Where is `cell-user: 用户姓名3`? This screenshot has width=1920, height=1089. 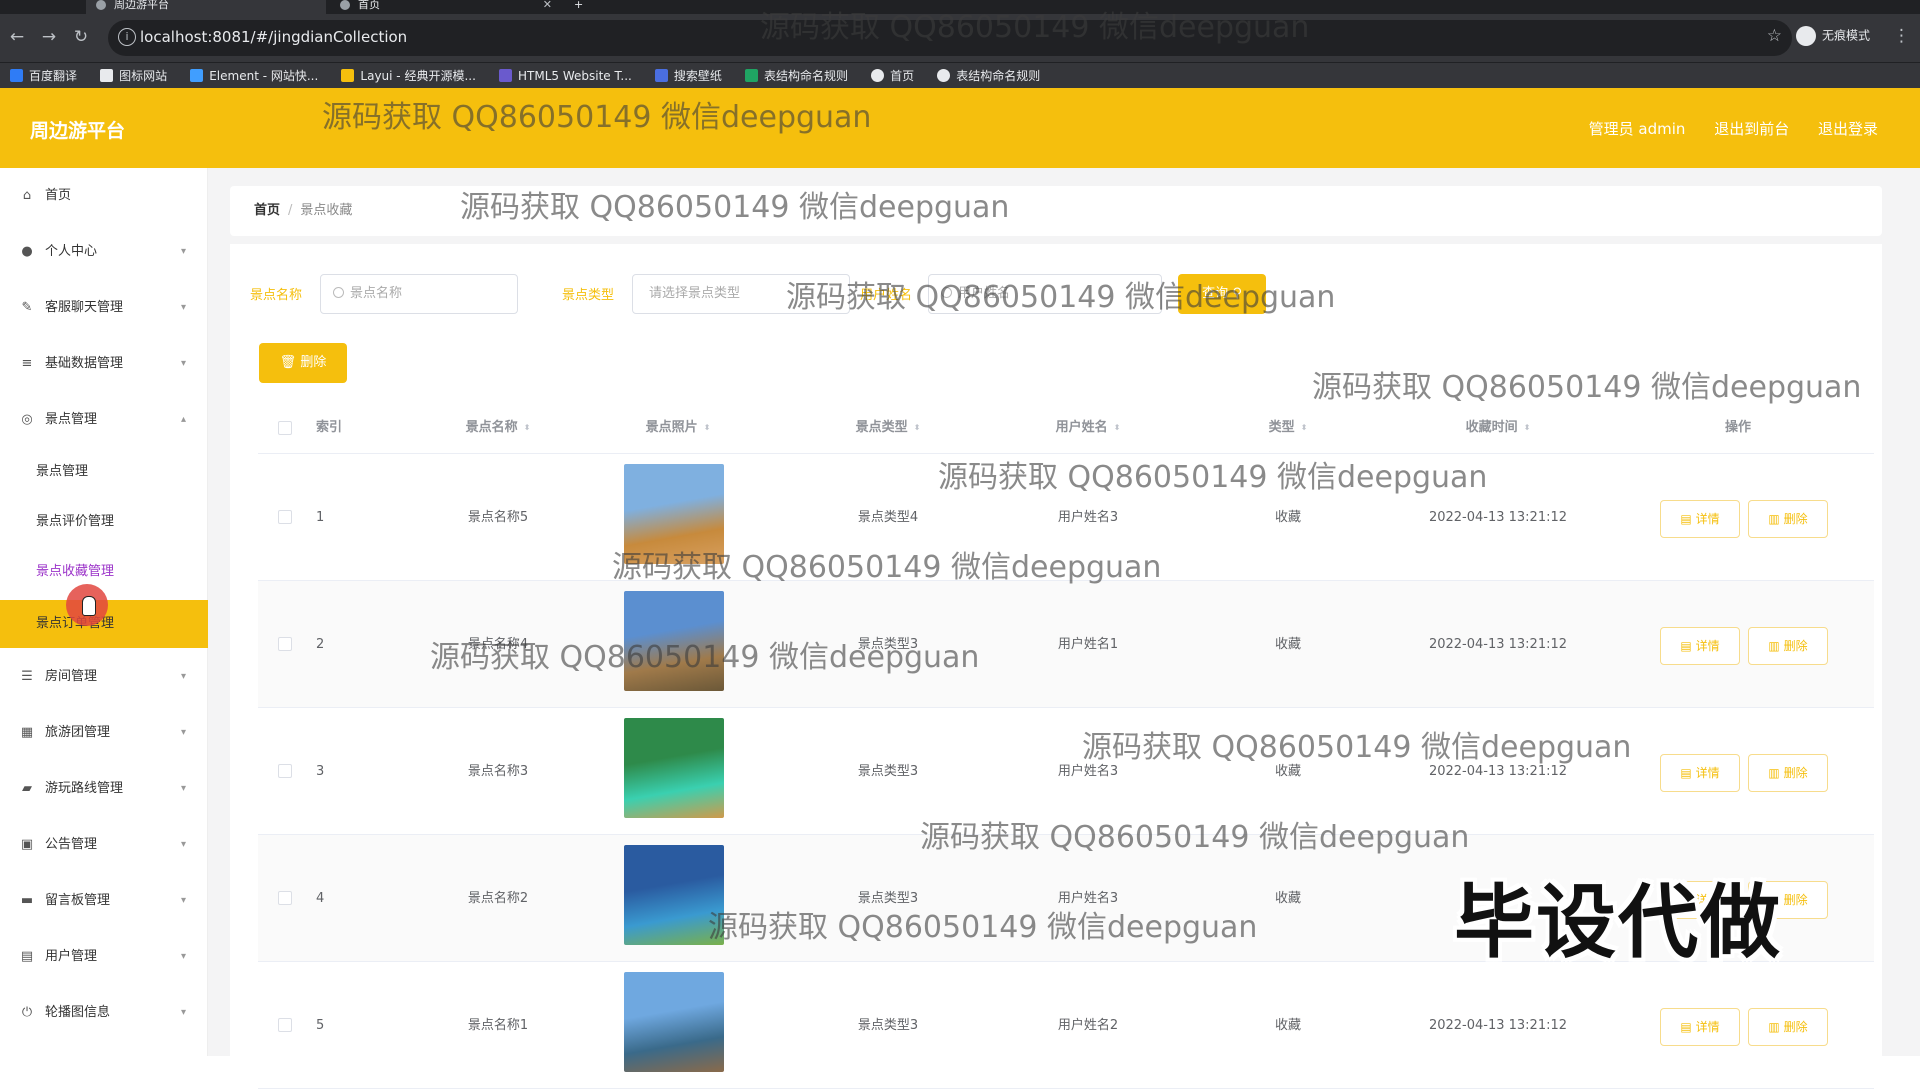
cell-user: 用户姓名3 is located at coordinates (1088, 771).